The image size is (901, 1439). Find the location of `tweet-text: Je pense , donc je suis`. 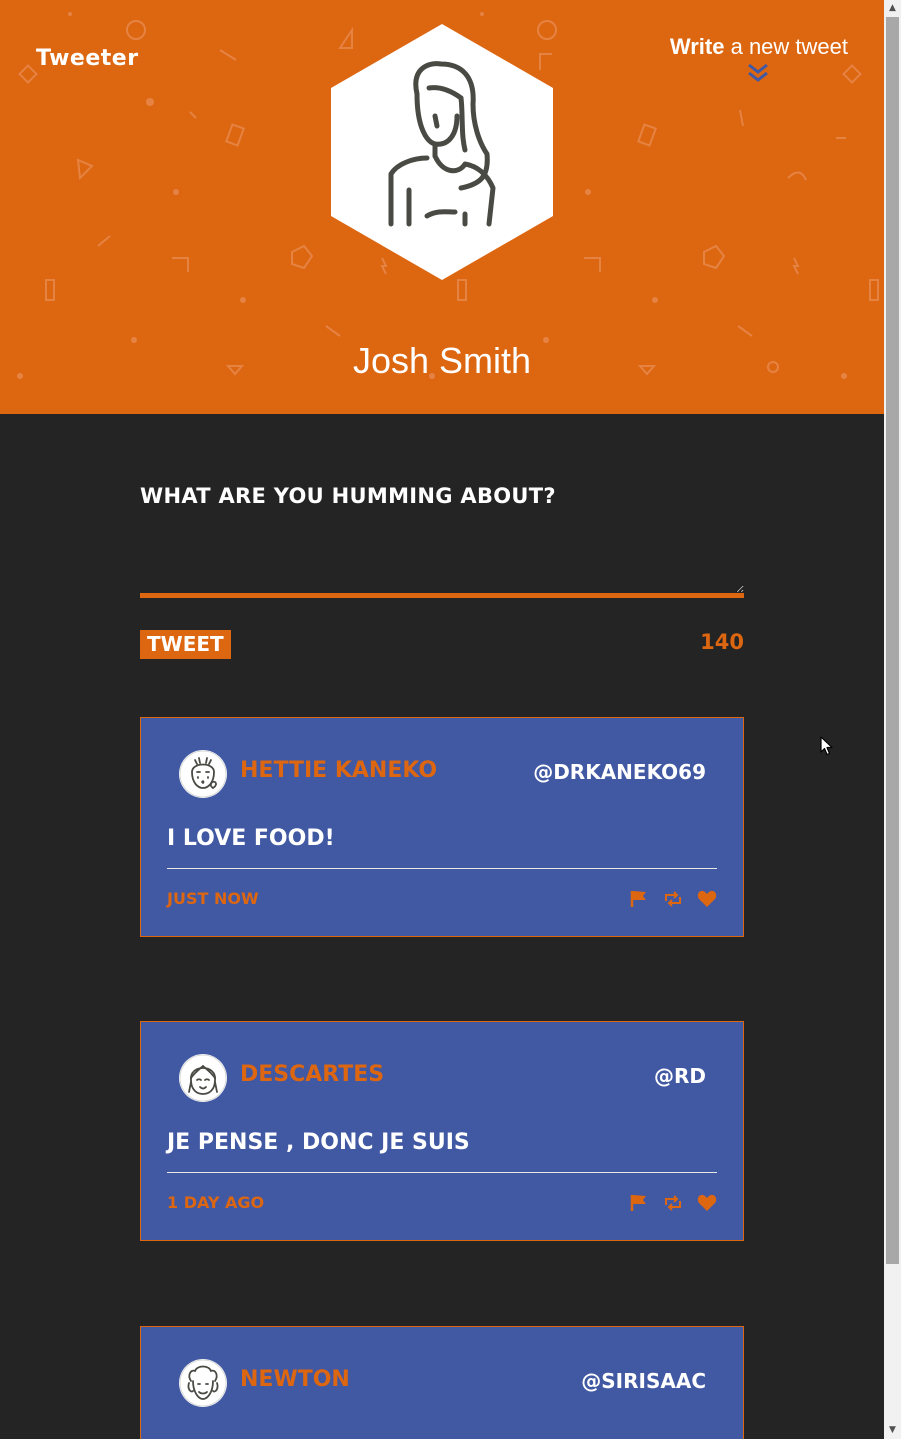

tweet-text: Je pense , donc je suis is located at coordinates (318, 1142).